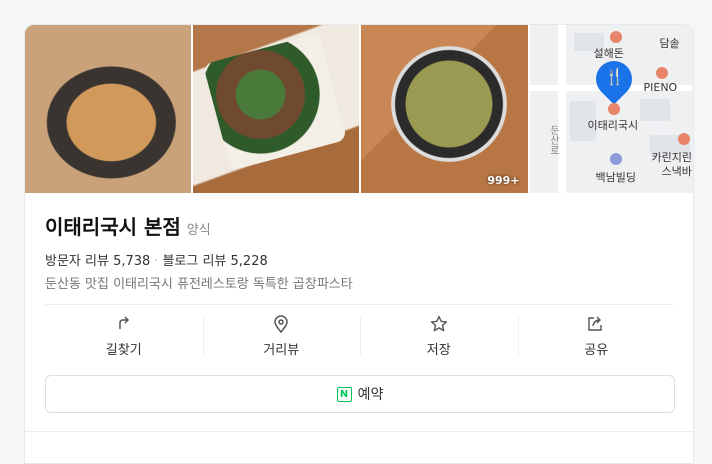 This screenshot has width=712, height=464. I want to click on reserve-button: N 예약, so click(360, 394).